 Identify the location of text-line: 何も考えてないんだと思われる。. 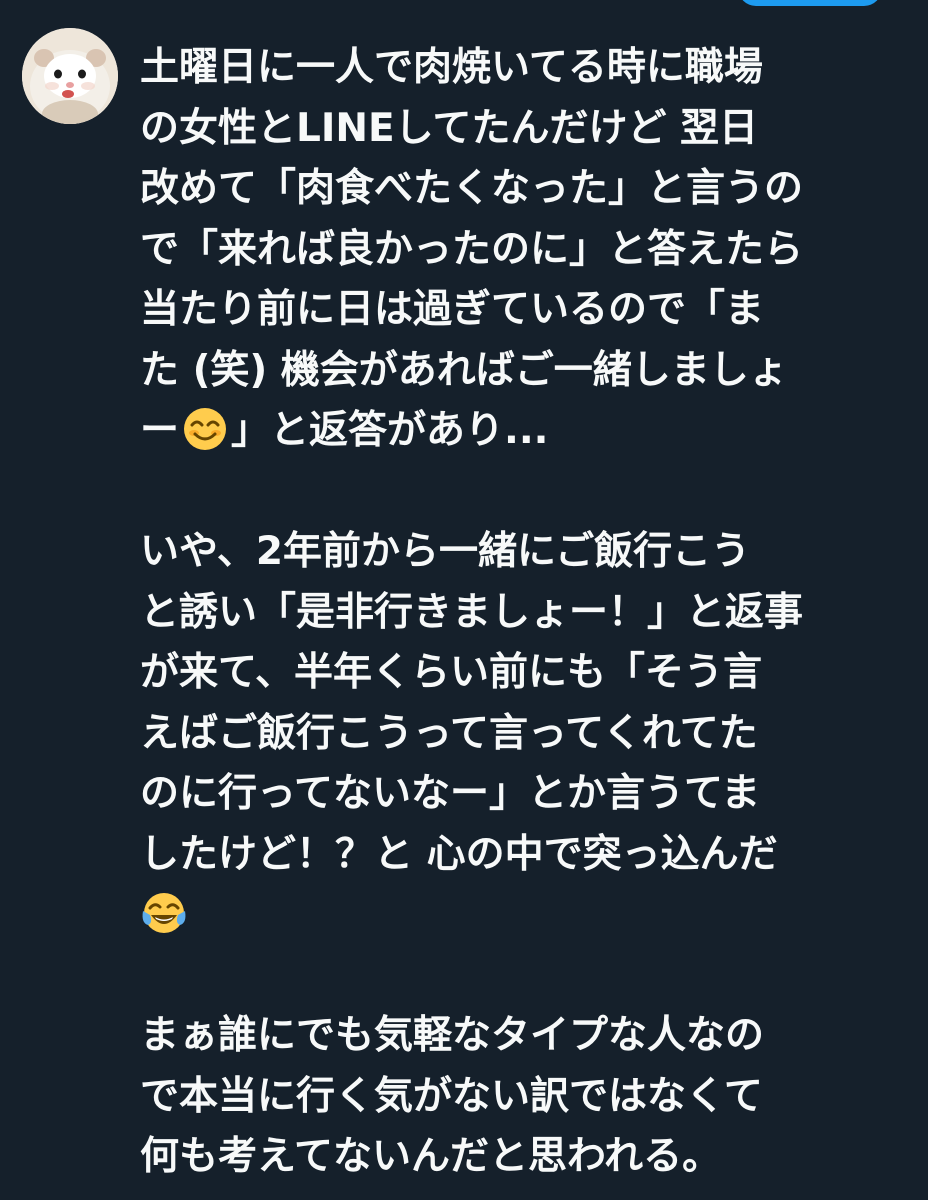
(431, 1156).